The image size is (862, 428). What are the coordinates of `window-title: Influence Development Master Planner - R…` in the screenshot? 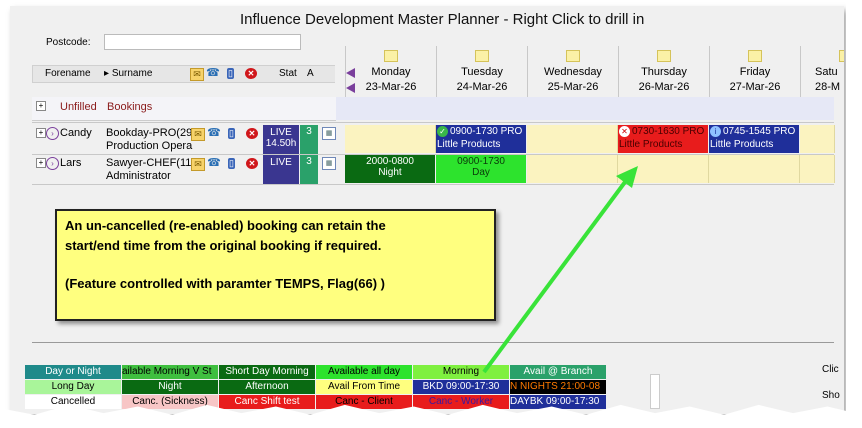 It's located at (442, 19).